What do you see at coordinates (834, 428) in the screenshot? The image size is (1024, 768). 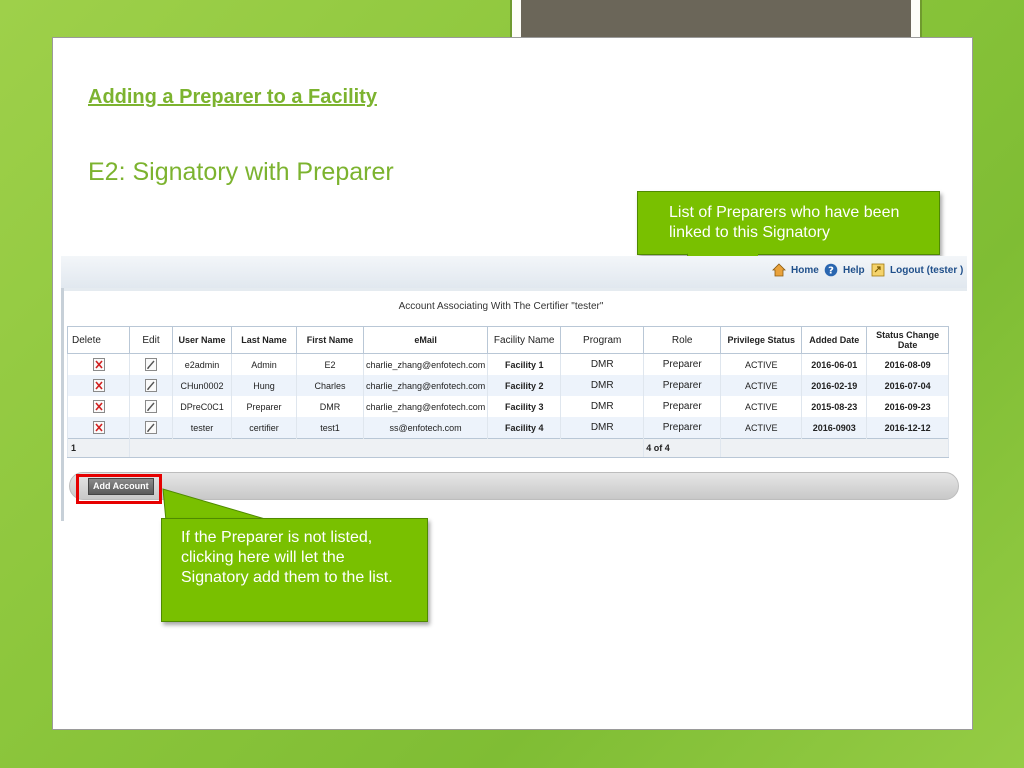 I see `cell-added-date: 2016-0903` at bounding box center [834, 428].